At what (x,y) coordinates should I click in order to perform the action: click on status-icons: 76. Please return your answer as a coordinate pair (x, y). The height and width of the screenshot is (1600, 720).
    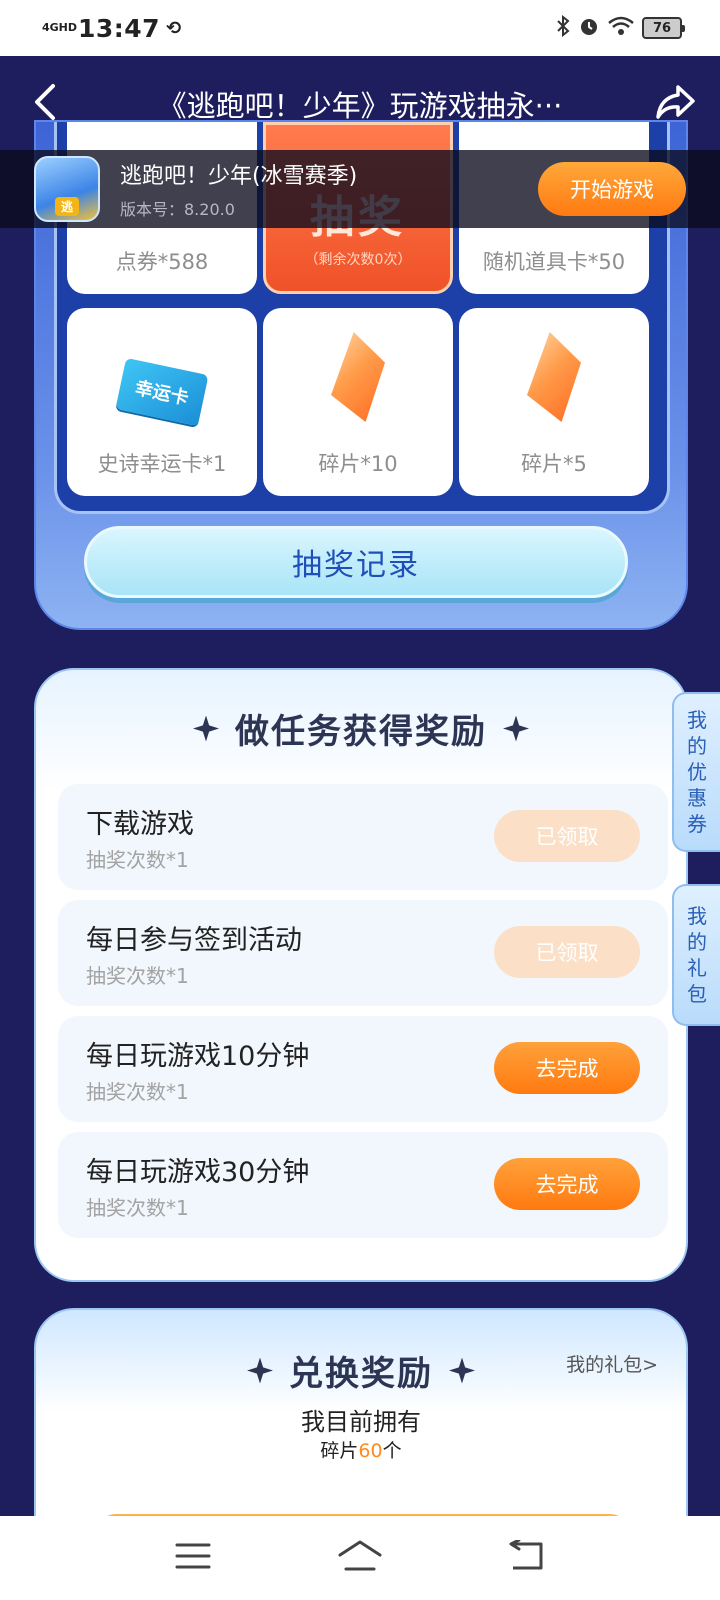
    Looking at the image, I should click on (620, 28).